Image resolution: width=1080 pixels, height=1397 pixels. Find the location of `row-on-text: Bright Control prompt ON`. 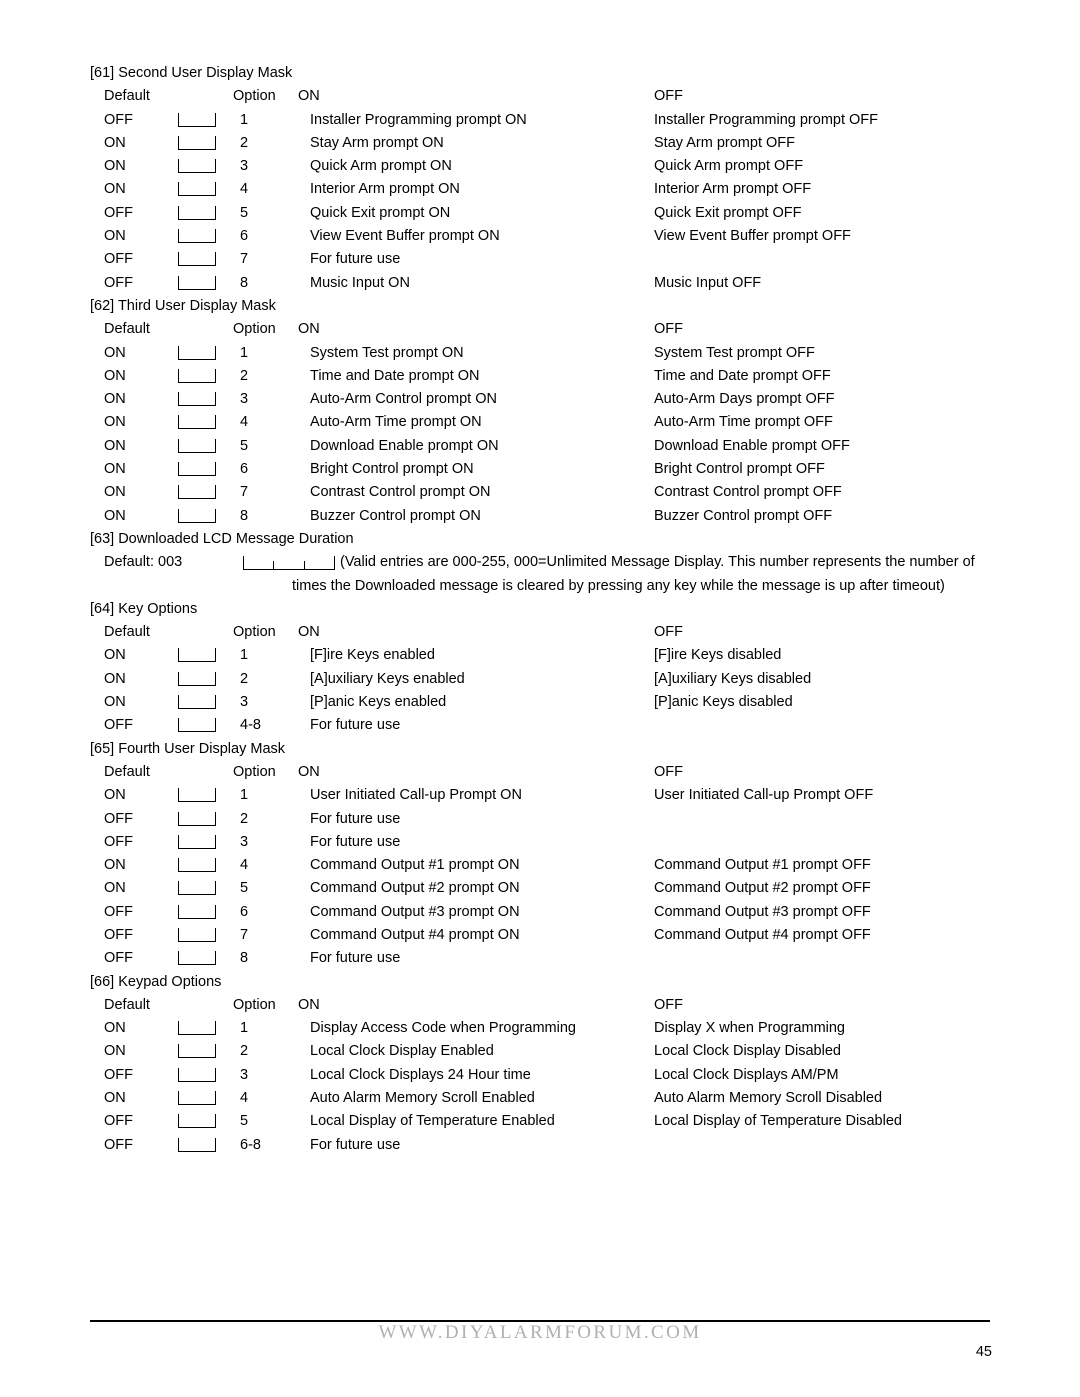

row-on-text: Bright Control prompt ON is located at coordinates (392, 469).